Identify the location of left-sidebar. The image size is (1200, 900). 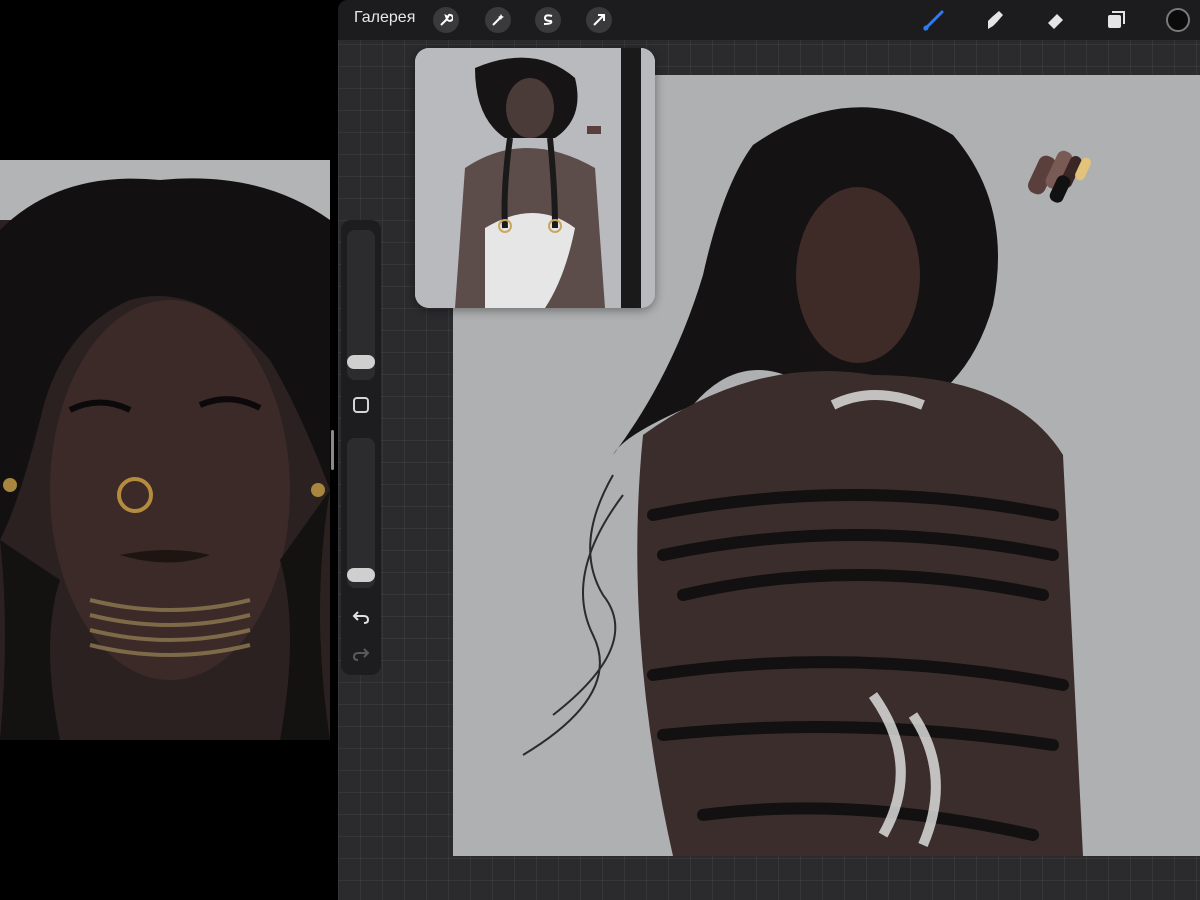
(361, 447).